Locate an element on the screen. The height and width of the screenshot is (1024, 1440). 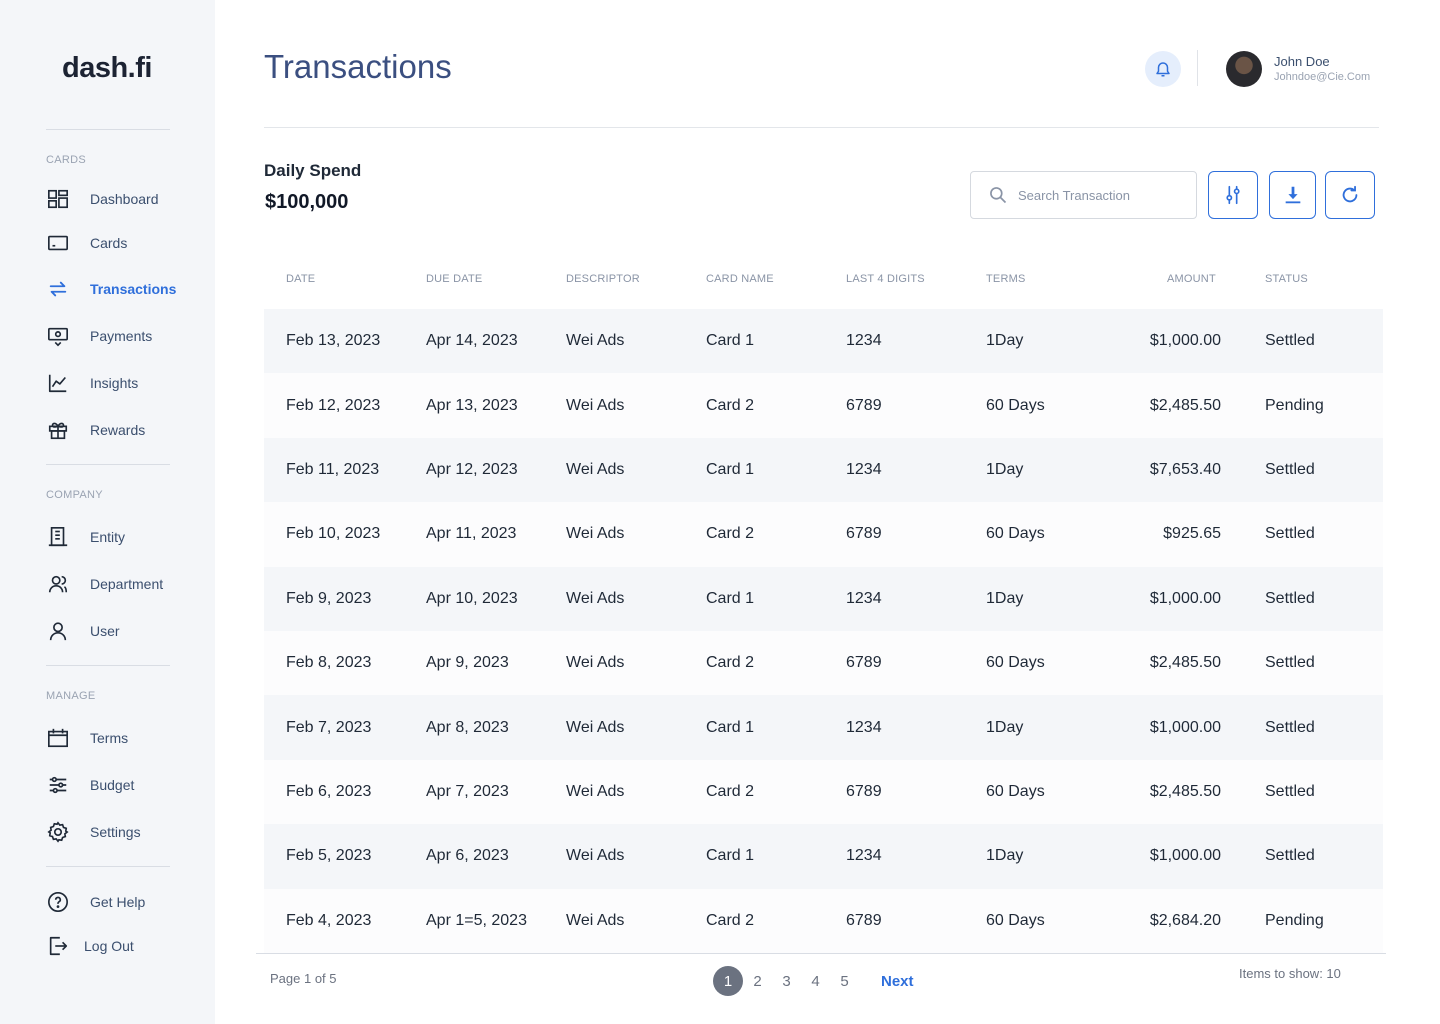
sidebar-item-label: Rewards is located at coordinates (118, 430).